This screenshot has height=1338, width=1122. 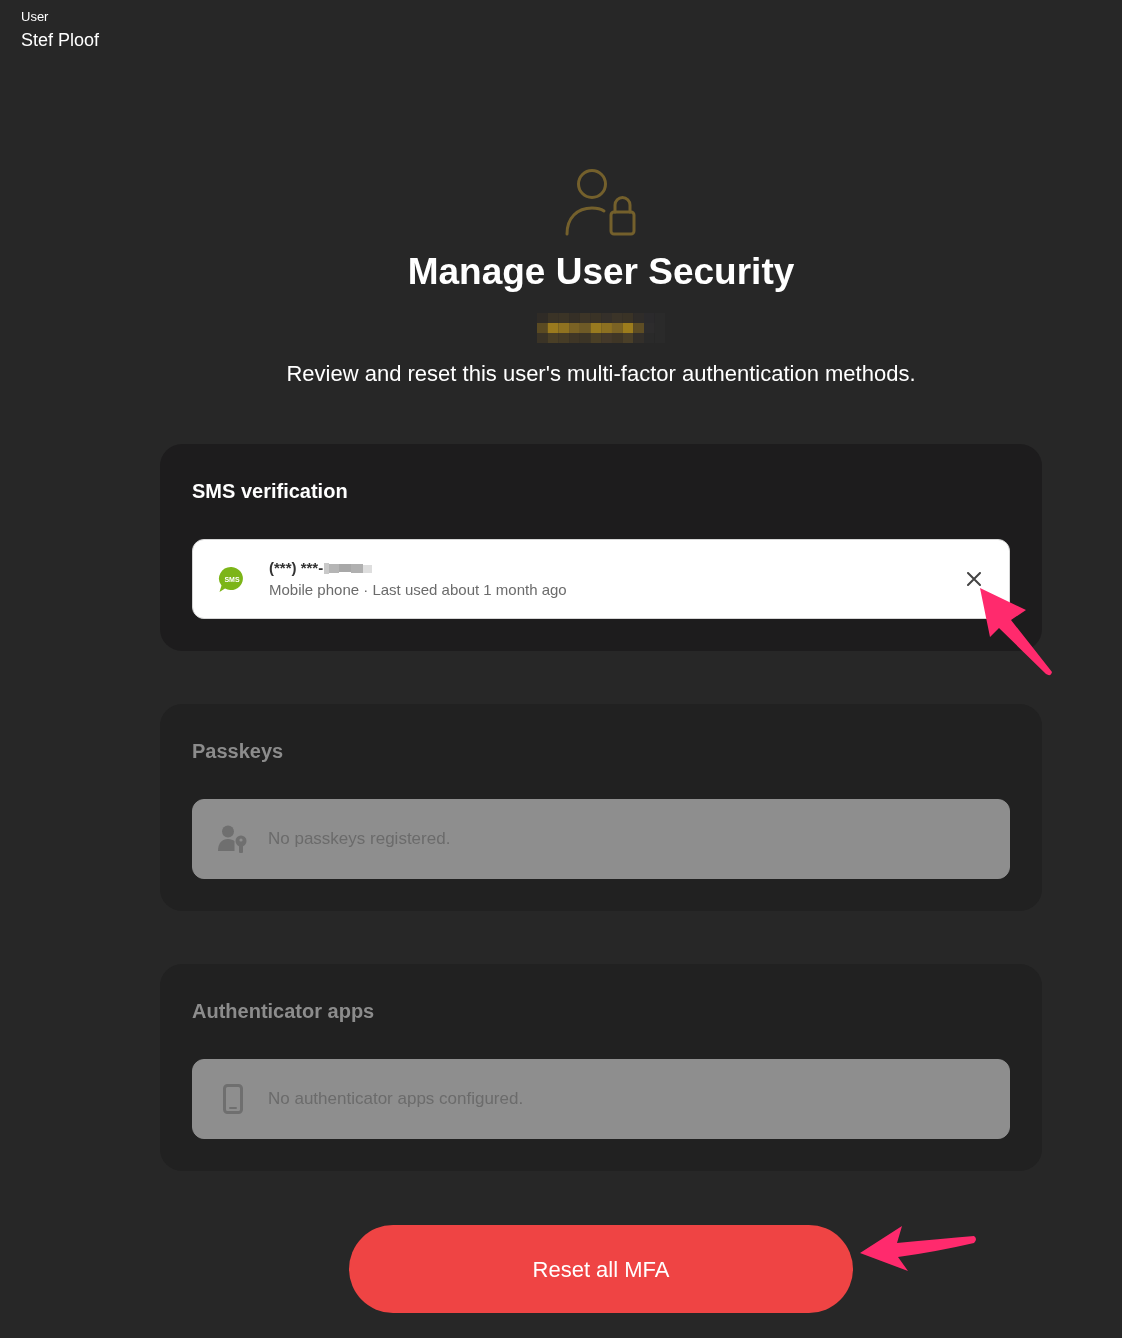 What do you see at coordinates (233, 839) in the screenshot?
I see `person-key-icon` at bounding box center [233, 839].